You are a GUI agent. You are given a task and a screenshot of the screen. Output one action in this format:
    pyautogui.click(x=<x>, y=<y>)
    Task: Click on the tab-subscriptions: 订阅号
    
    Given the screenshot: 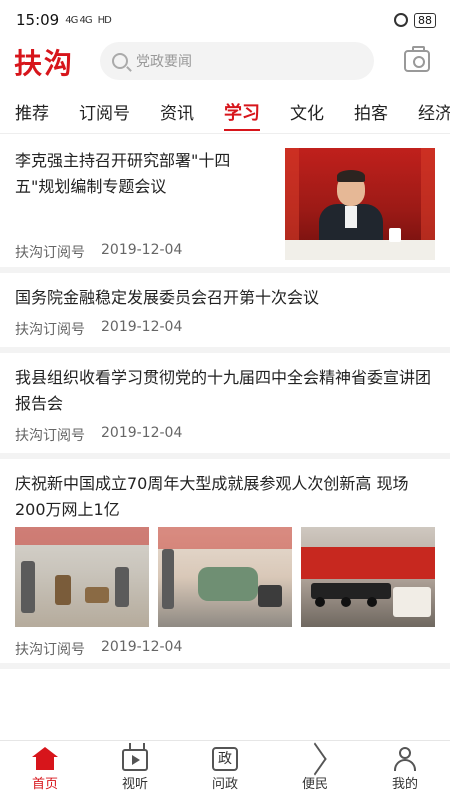 What is the action you would take?
    pyautogui.click(x=104, y=114)
    